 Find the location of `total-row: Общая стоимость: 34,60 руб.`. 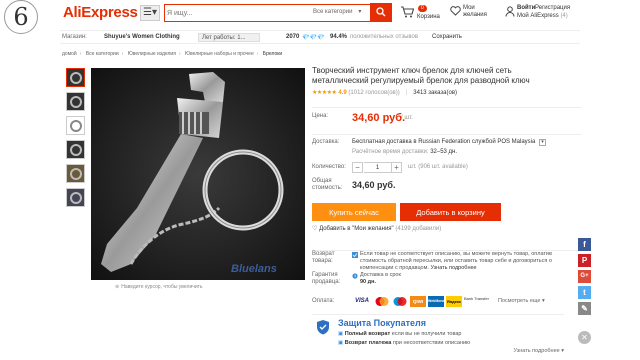

total-row: Общая стоимость: 34,60 руб. is located at coordinates (447, 189).